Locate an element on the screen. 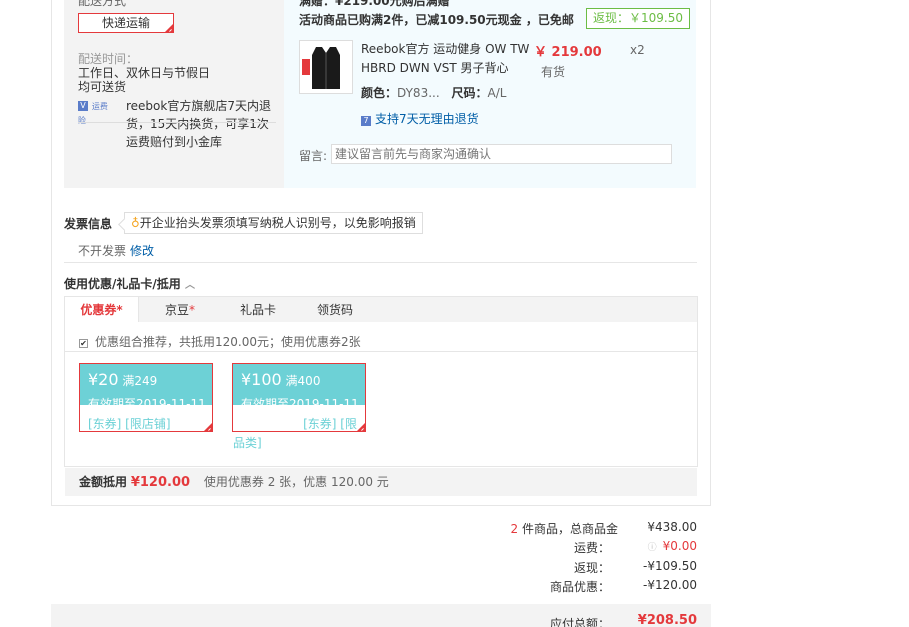 The width and height of the screenshot is (909, 627). coupon-amount: ¥100 is located at coordinates (261, 379).